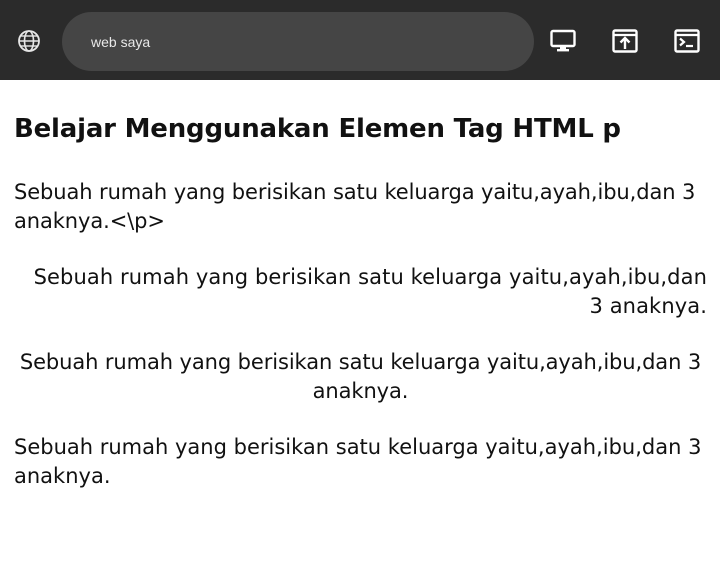  I want to click on open-in-new-window-button, so click(625, 41).